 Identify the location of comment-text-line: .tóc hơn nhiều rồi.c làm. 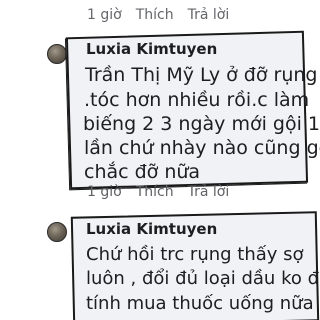
(197, 100).